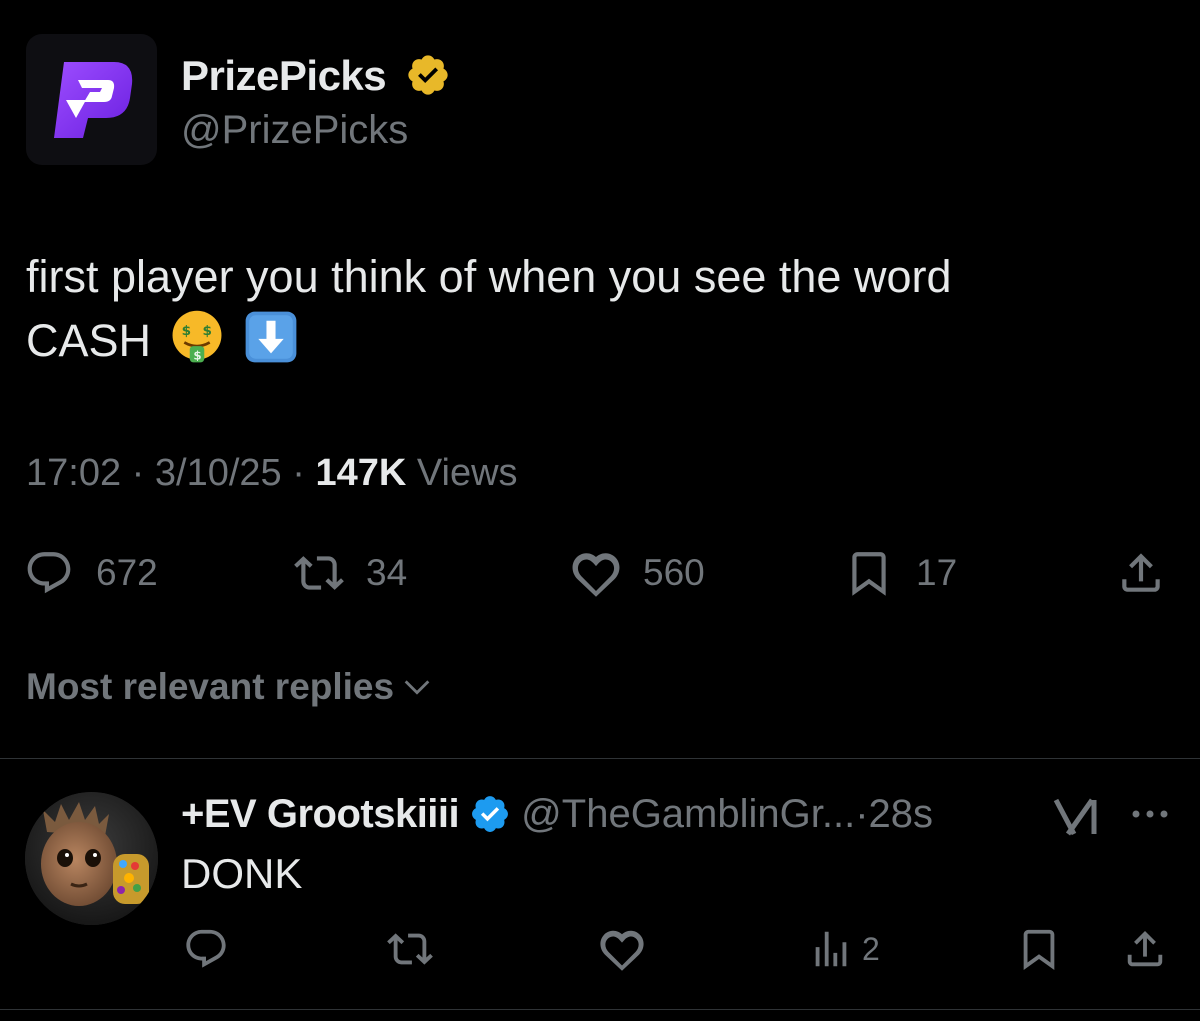 The width and height of the screenshot is (1200, 1021). Describe the element at coordinates (91, 573) in the screenshot. I see `reply-button: 672` at that location.